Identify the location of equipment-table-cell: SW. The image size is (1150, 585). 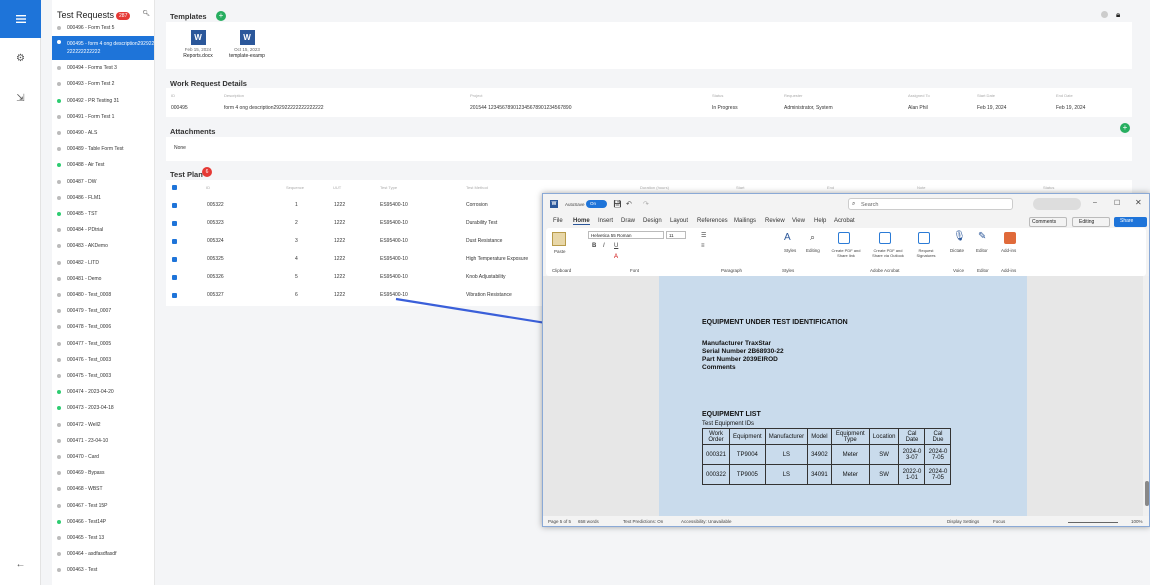
(884, 474).